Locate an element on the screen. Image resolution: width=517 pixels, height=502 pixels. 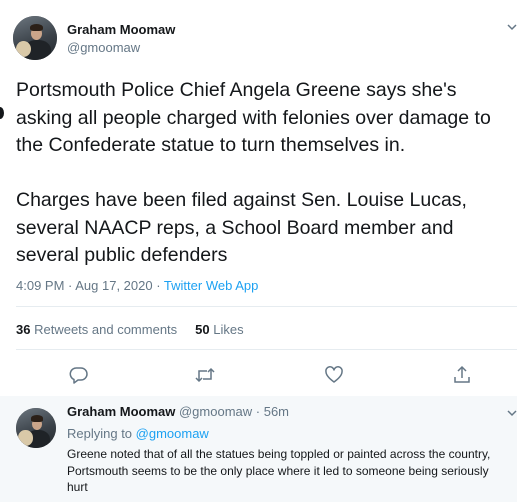
share-button is located at coordinates (462, 375).